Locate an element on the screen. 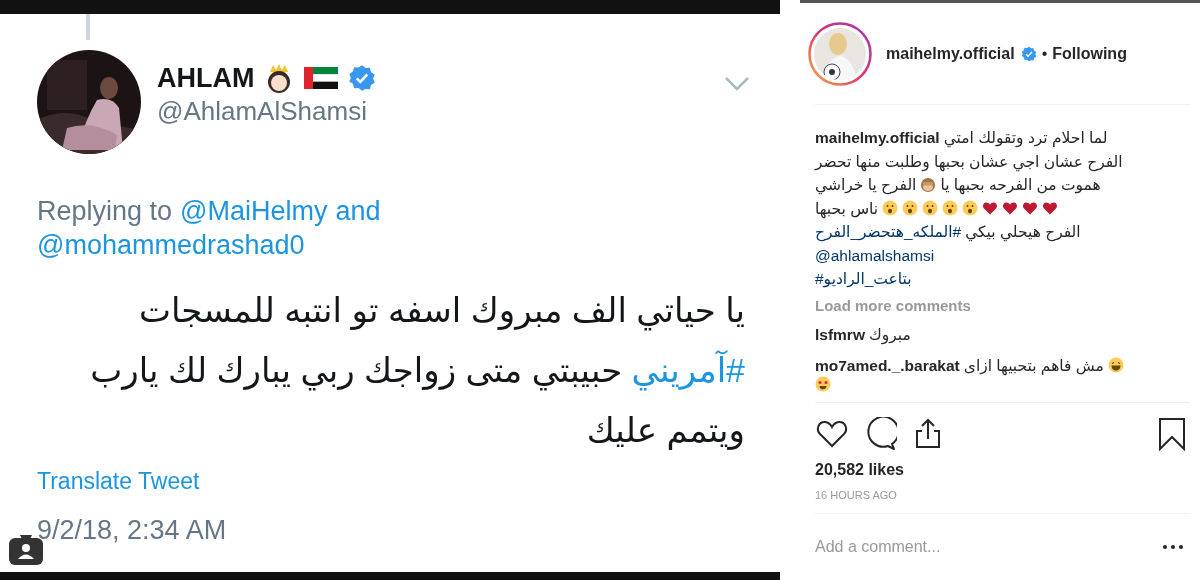 Image resolution: width=1200 pixels, height=580 pixels. conjunction-text: and is located at coordinates (358, 211).